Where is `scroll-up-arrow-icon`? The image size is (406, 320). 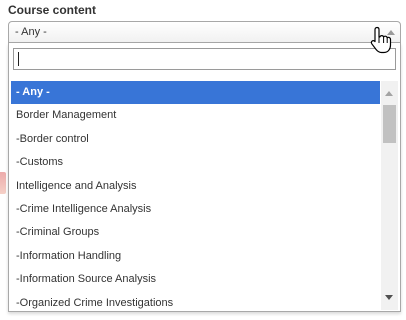
scroll-up-arrow-icon is located at coordinates (389, 93).